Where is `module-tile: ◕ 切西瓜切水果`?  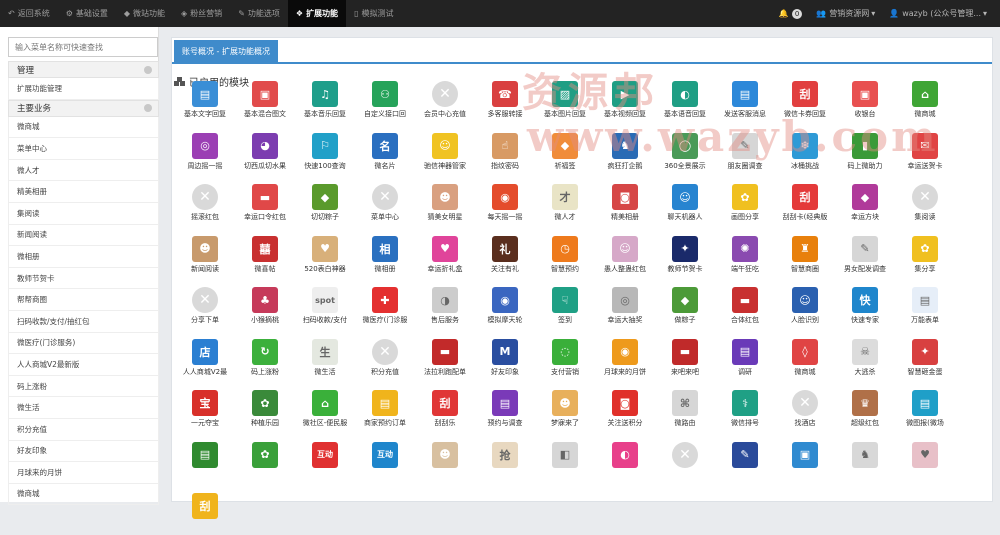 module-tile: ◕ 切西瓜切水果 is located at coordinates (265, 150).